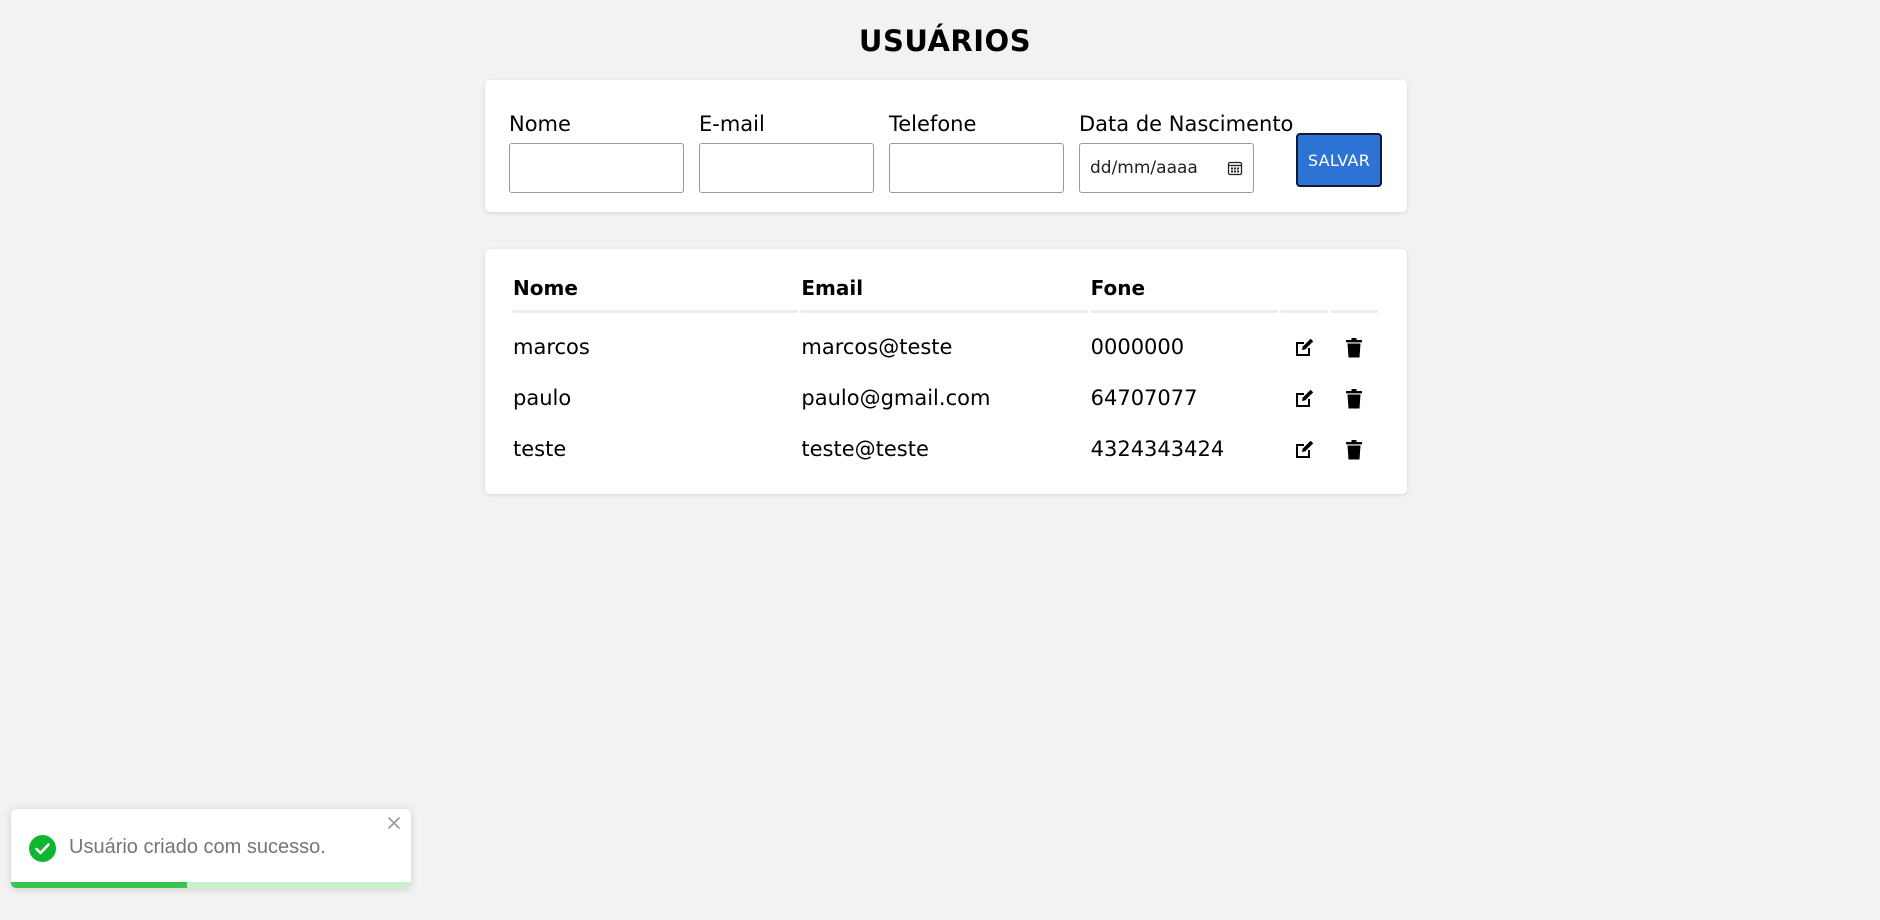 The width and height of the screenshot is (1880, 920). Describe the element at coordinates (211, 885) in the screenshot. I see `toast-progress-track` at that location.